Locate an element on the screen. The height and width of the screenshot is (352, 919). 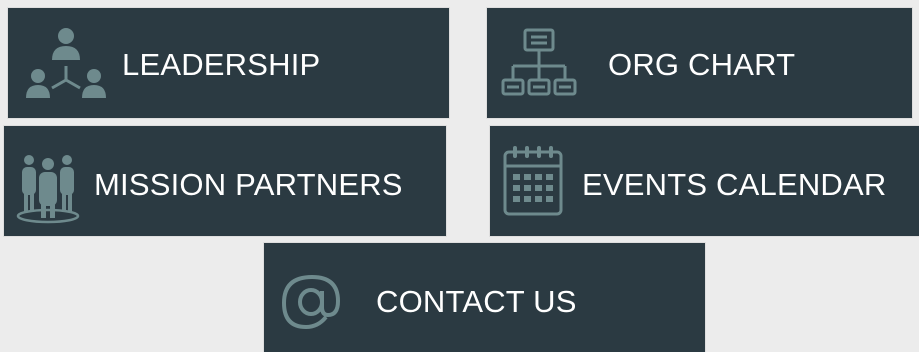
contact-us-tile: CONTACT US is located at coordinates (484, 297).